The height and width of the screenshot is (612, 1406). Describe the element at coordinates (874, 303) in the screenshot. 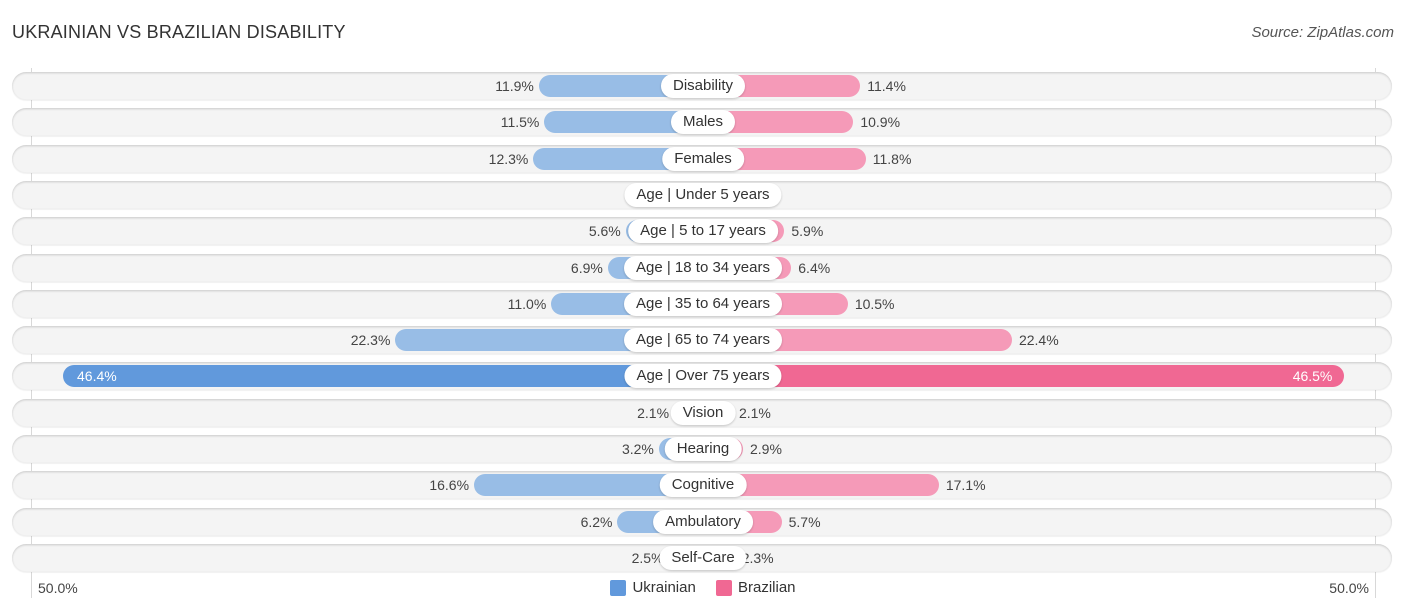

I see `value-label-brazilian: 10.5%` at that location.